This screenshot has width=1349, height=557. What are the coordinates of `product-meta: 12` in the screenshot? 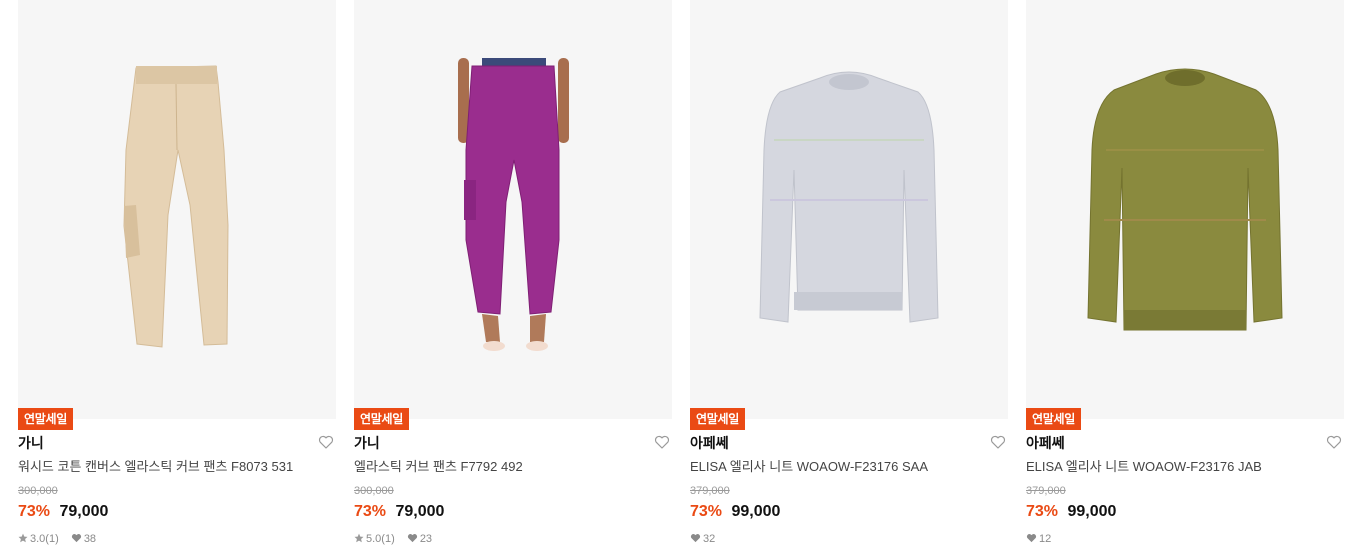 It's located at (1043, 539).